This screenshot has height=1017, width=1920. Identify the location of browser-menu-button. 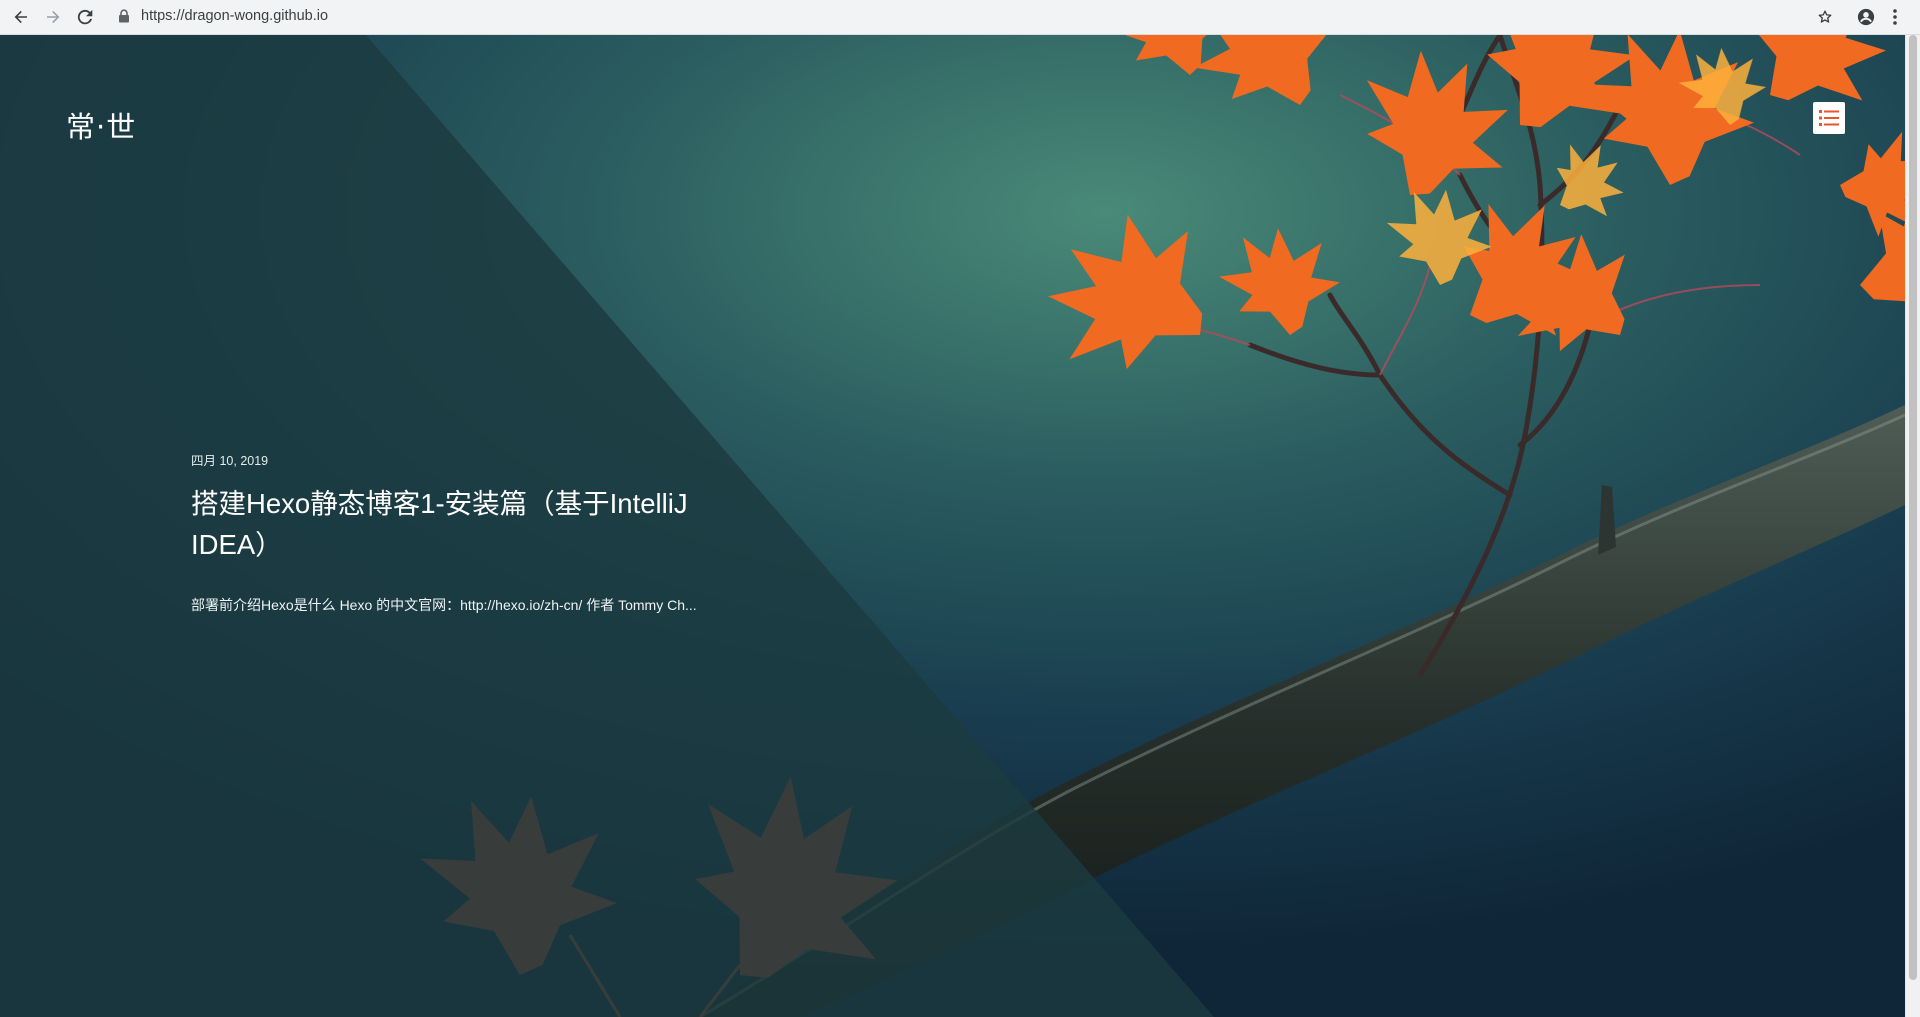
(1895, 17).